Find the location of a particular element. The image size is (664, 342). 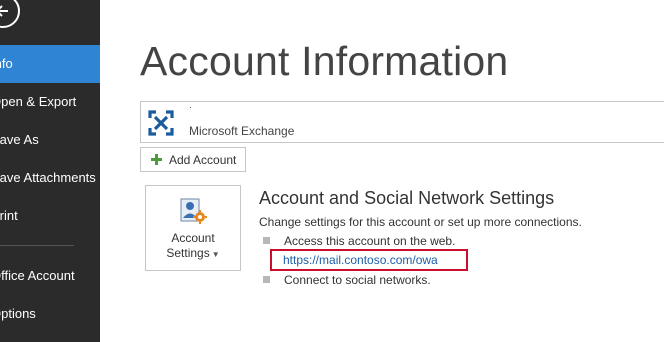

sidebar-item-save-attachments: Save Attachments is located at coordinates (50, 178).